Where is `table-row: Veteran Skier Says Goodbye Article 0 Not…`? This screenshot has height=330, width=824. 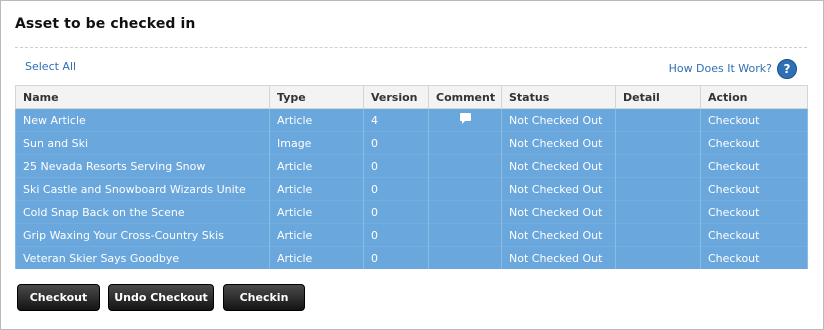 table-row: Veteran Skier Says Goodbye Article 0 Not… is located at coordinates (411, 257).